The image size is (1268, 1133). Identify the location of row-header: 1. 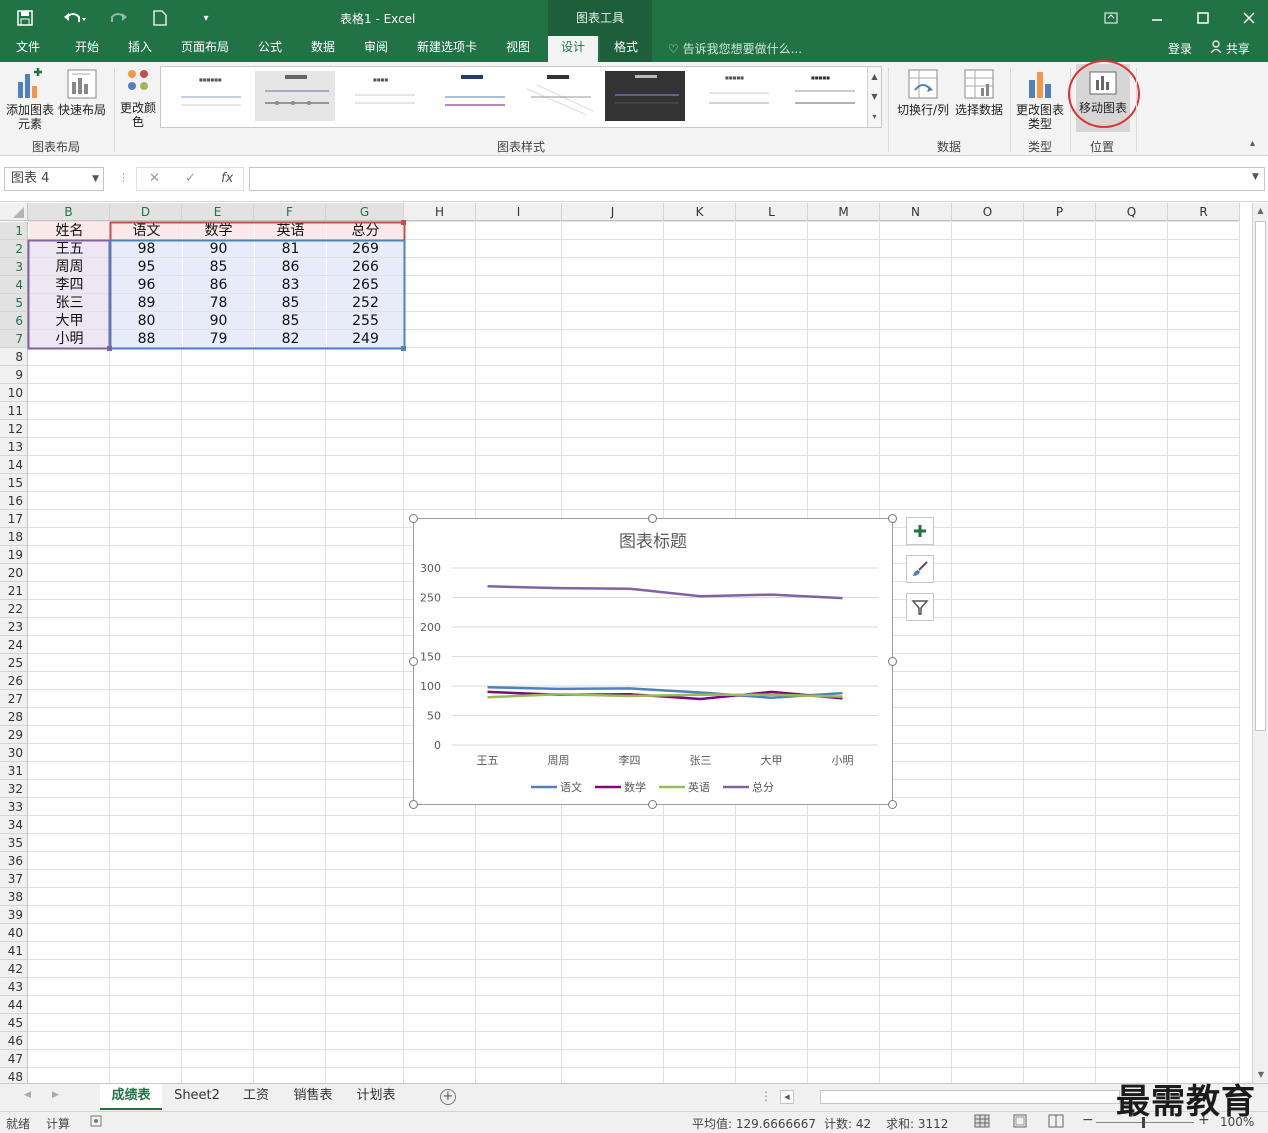
(14, 231).